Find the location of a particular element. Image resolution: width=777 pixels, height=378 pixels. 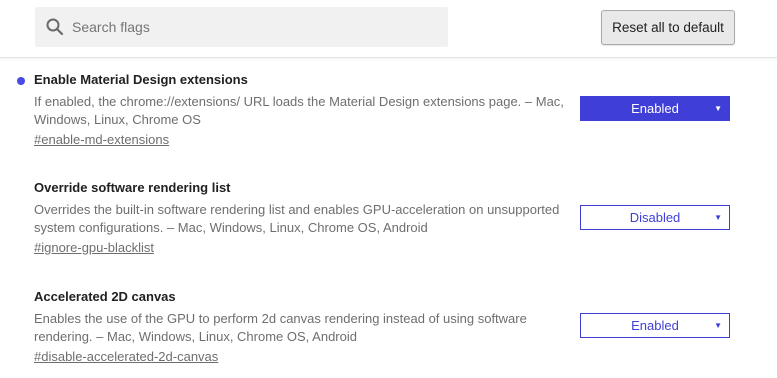

search-input is located at coordinates (247, 27).